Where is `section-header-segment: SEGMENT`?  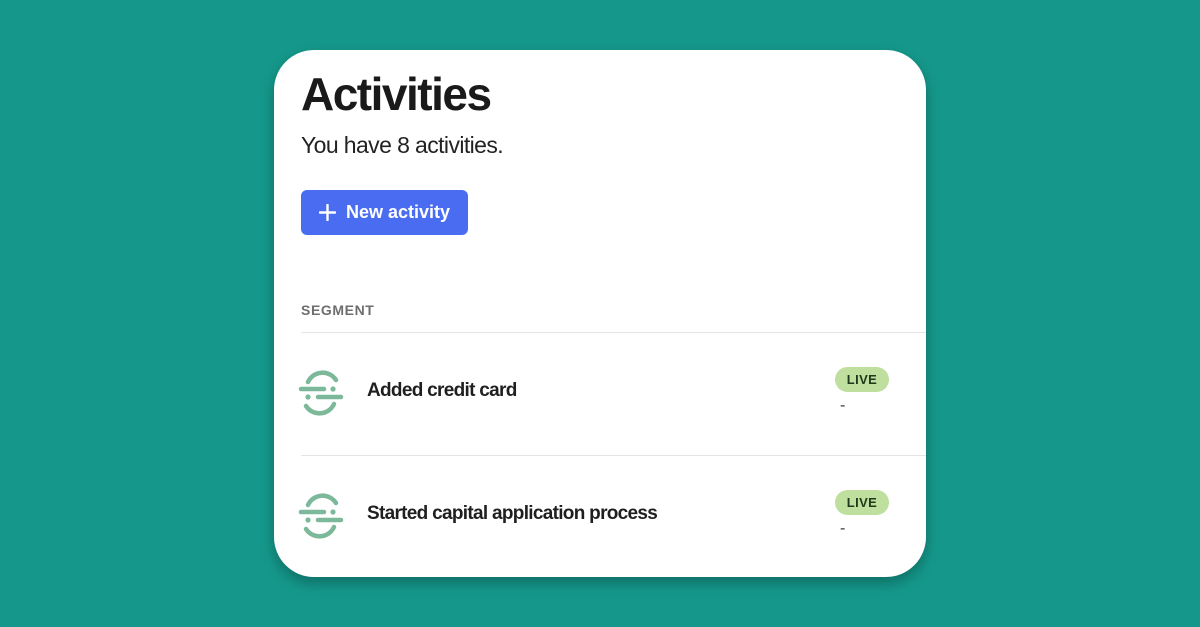 section-header-segment: SEGMENT is located at coordinates (338, 310).